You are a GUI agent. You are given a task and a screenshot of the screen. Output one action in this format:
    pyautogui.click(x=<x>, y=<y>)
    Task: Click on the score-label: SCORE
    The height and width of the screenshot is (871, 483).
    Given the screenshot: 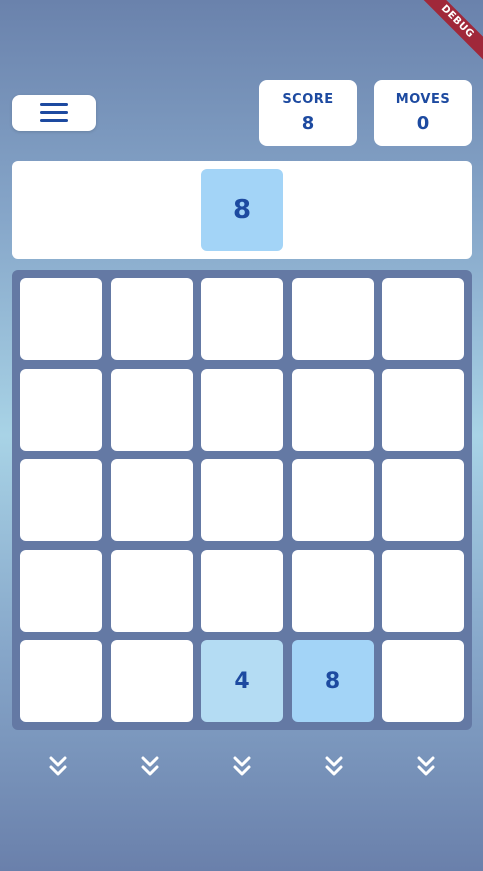 What is the action you would take?
    pyautogui.click(x=308, y=99)
    